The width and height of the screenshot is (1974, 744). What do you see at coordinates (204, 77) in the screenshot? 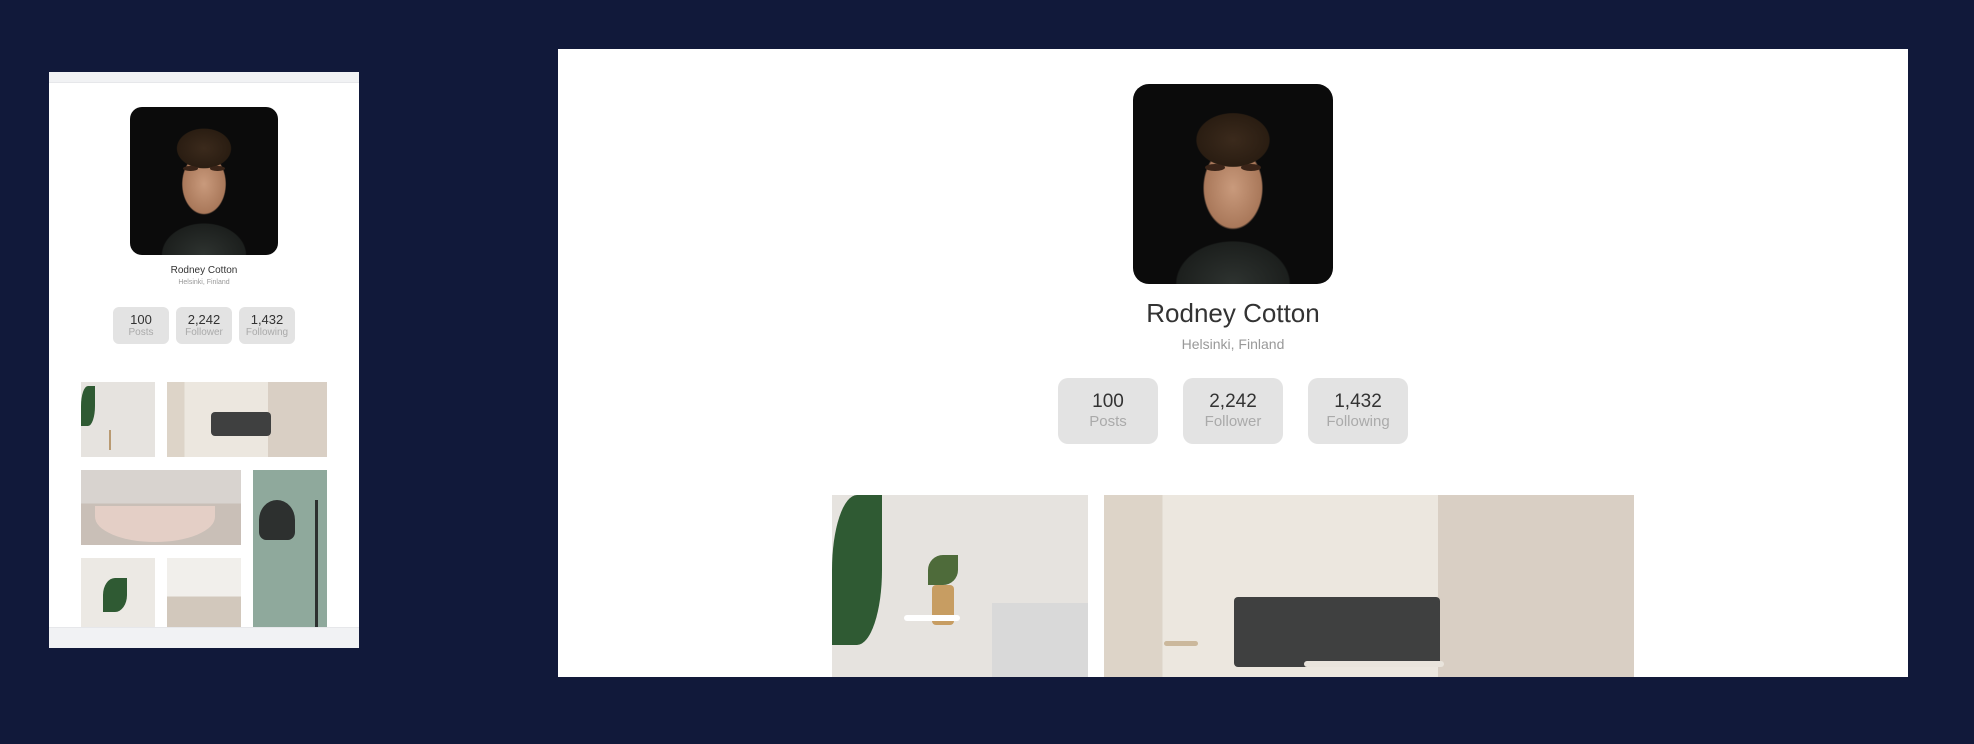
I see `mobile-status-bar` at bounding box center [204, 77].